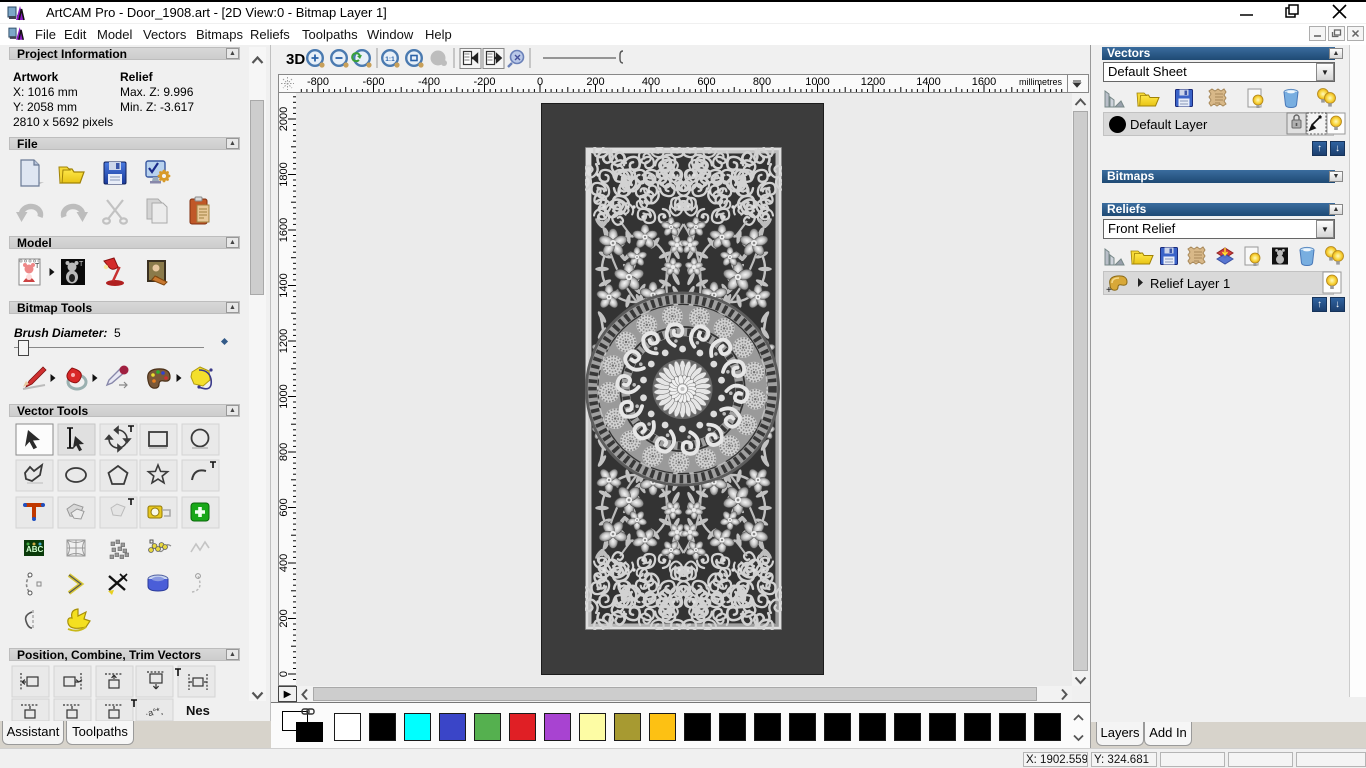  Describe the element at coordinates (318, 82) in the screenshot. I see `svg-text: -800` at that location.